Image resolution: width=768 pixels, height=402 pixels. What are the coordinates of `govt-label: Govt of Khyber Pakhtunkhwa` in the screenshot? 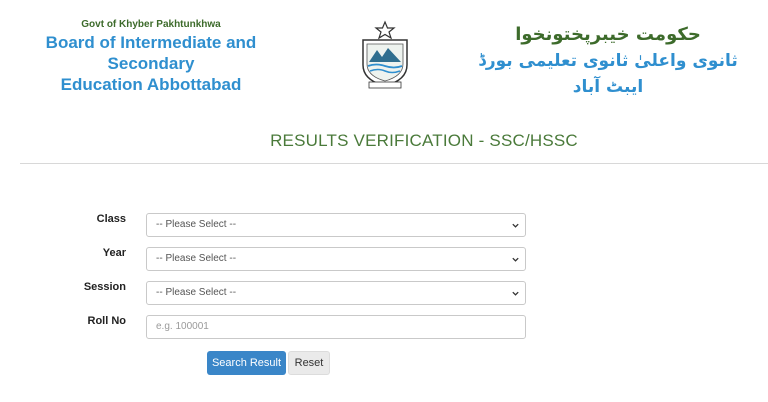 It's located at (151, 24).